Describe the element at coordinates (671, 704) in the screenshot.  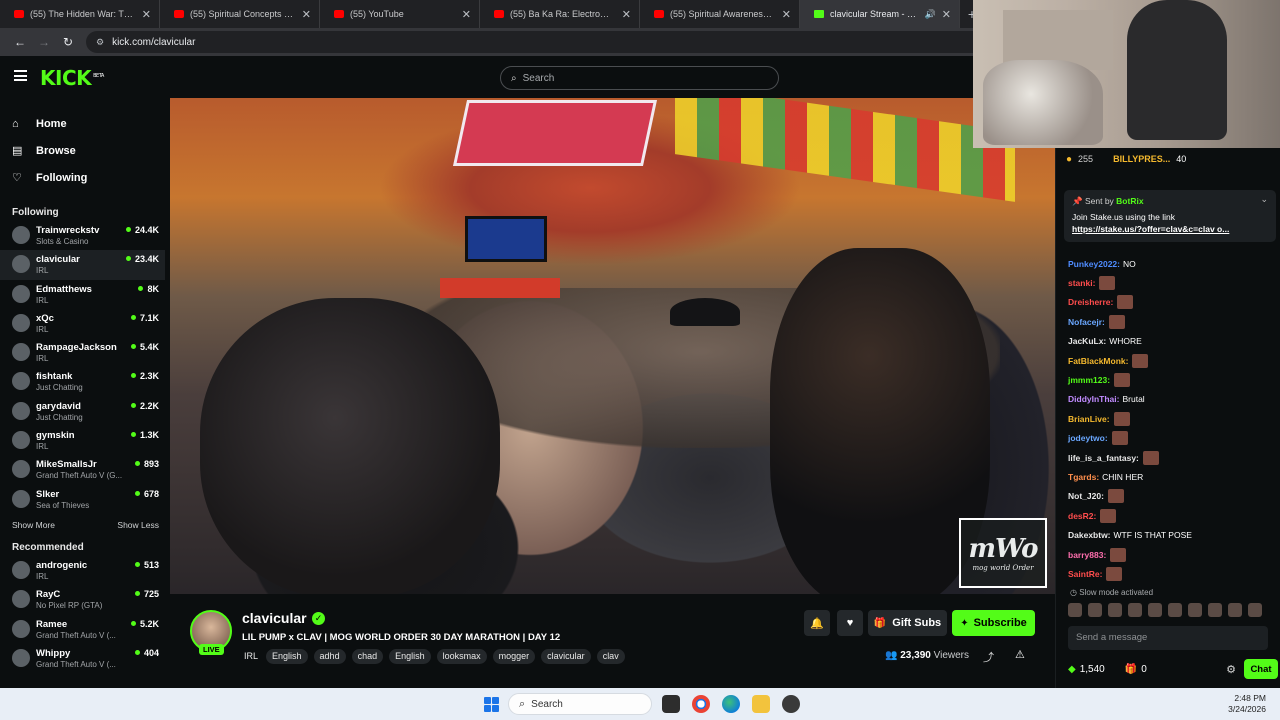
I see `taskview-icon` at that location.